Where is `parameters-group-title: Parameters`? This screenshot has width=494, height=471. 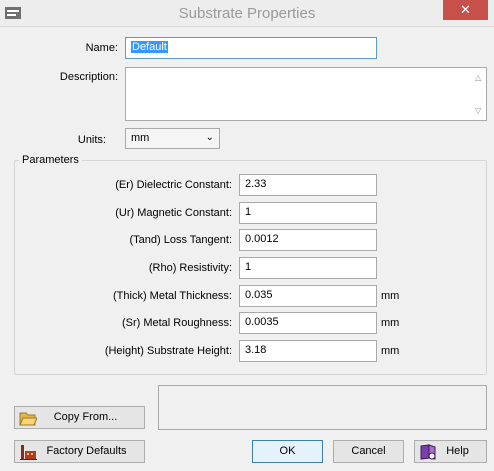 parameters-group-title: Parameters is located at coordinates (50, 160).